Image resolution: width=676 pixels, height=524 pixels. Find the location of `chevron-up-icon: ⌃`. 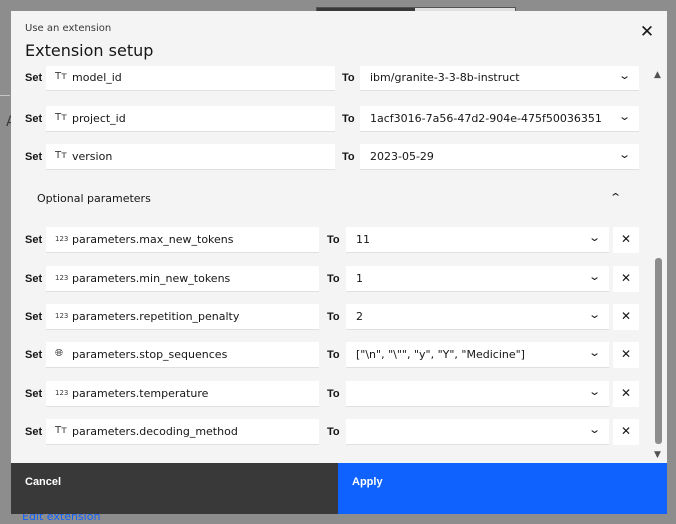

chevron-up-icon: ⌃ is located at coordinates (615, 197).